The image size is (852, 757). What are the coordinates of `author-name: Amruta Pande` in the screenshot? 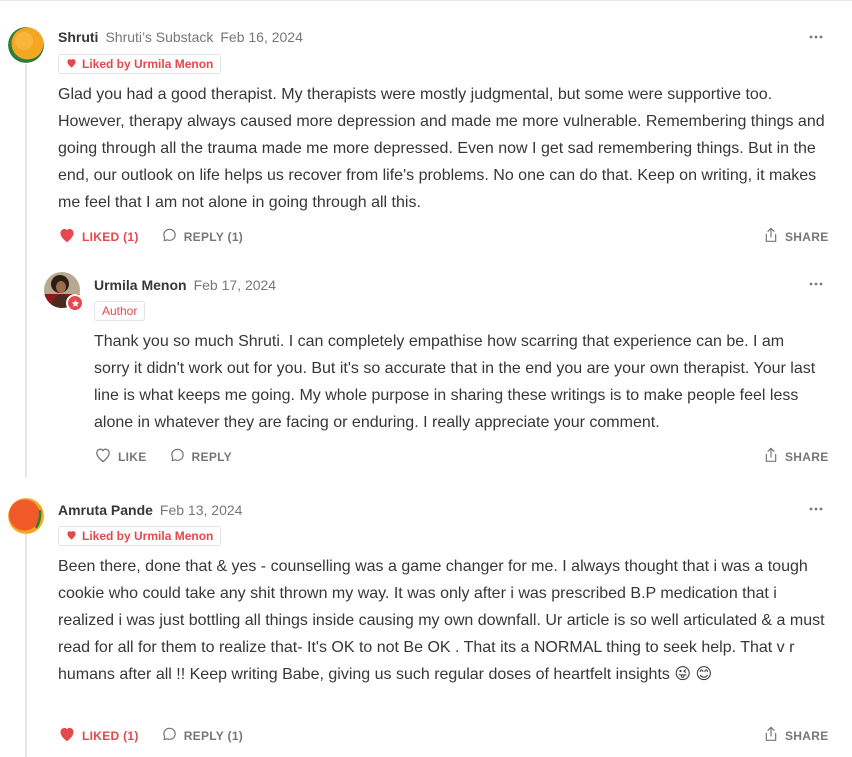 It's located at (105, 510).